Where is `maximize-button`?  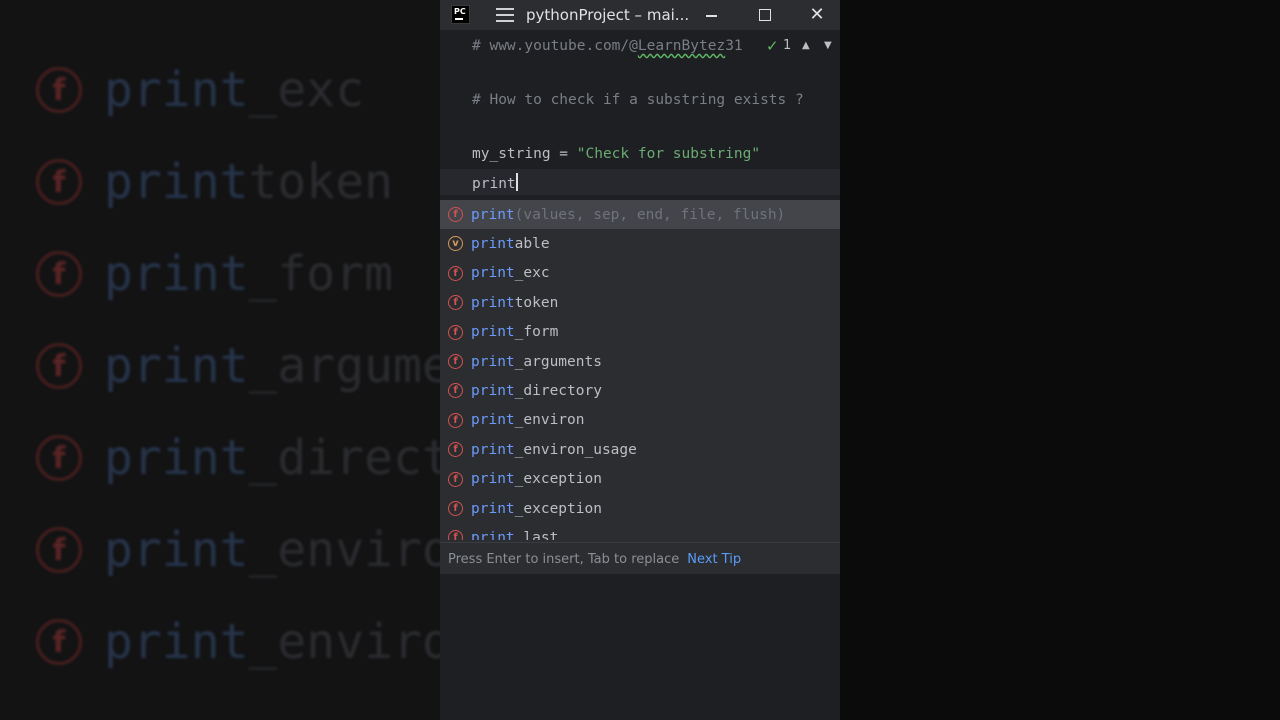
maximize-button is located at coordinates (764, 15).